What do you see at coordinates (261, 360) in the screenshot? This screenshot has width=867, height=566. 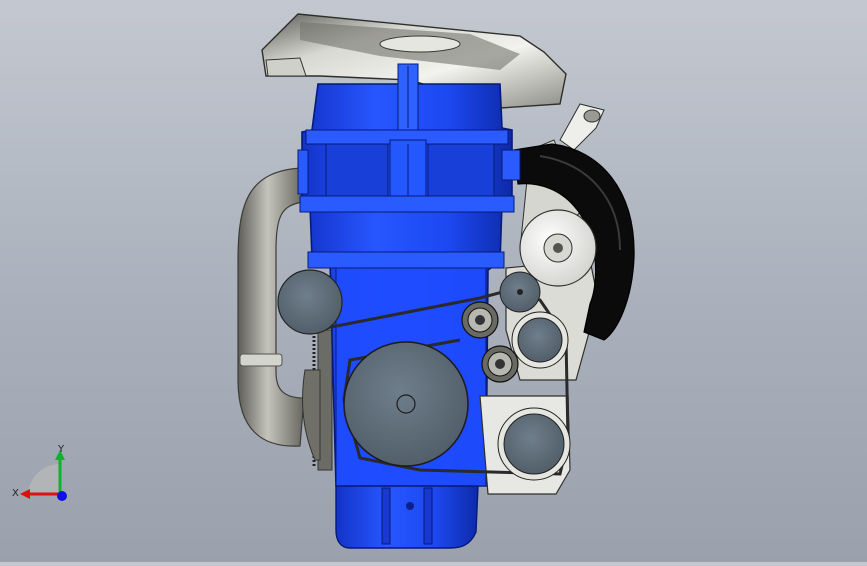 I see `pipe-clamp` at bounding box center [261, 360].